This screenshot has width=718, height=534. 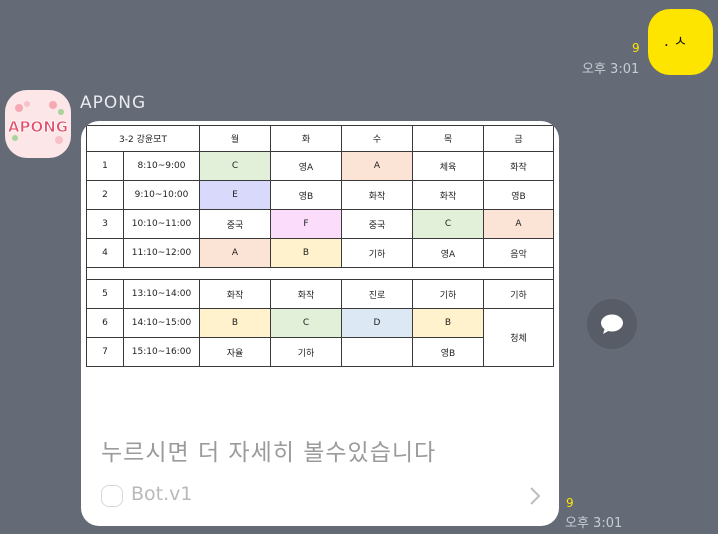 What do you see at coordinates (161, 195) in the screenshot?
I see `period-time: 9:10~10:00` at bounding box center [161, 195].